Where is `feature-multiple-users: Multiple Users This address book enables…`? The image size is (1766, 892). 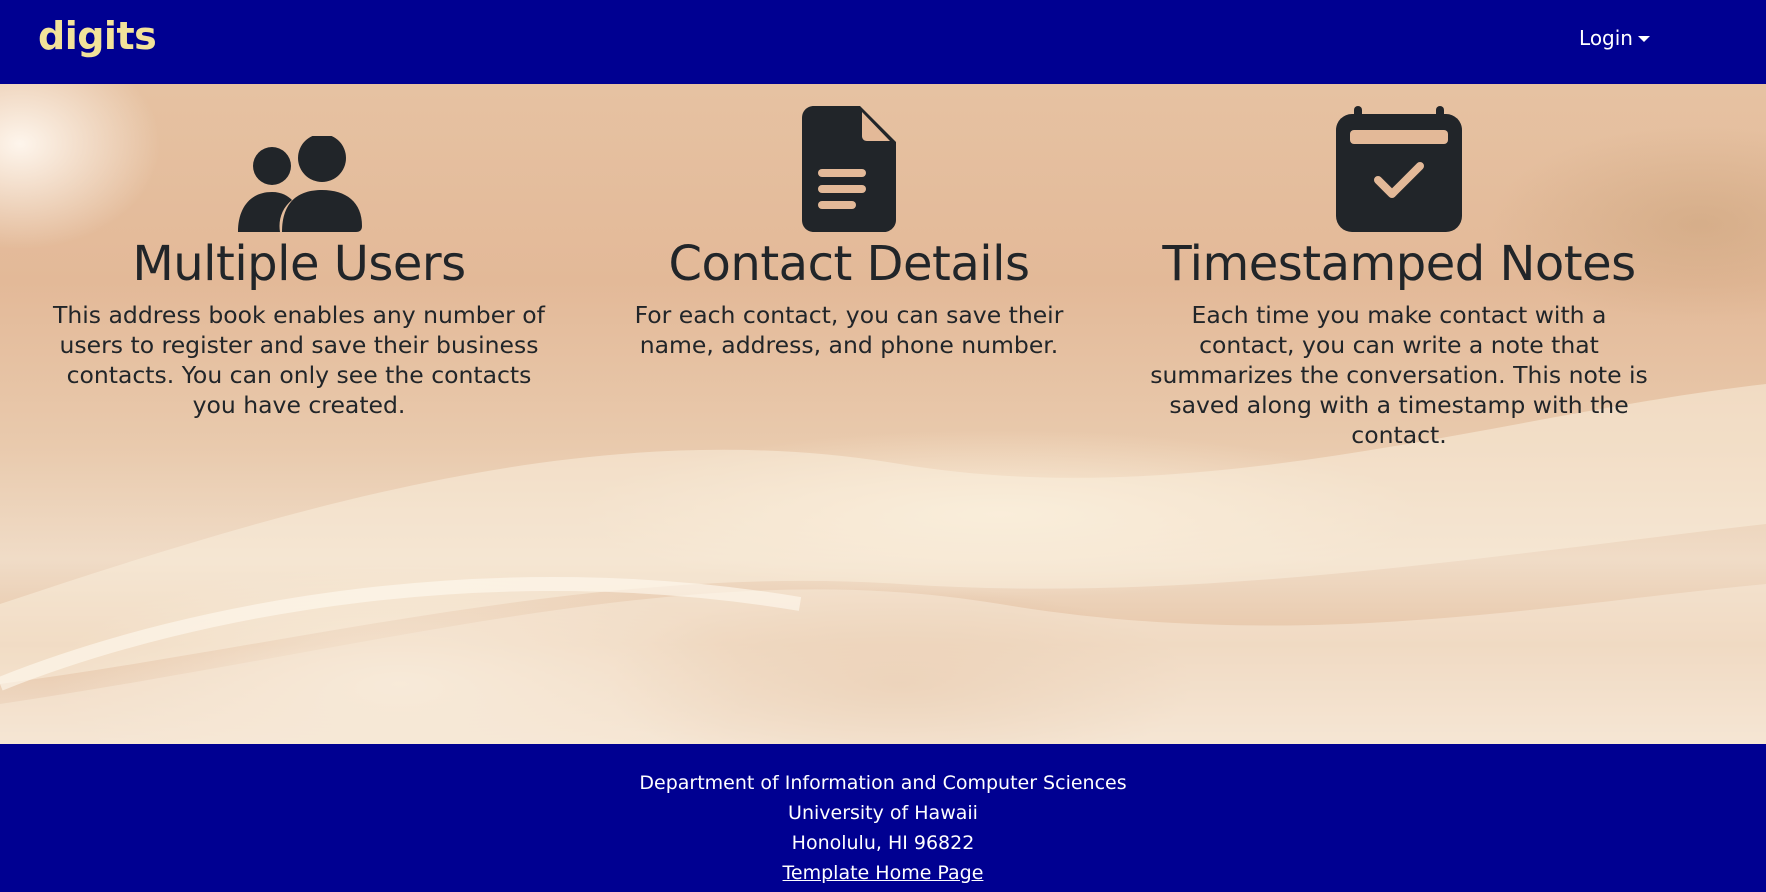 feature-multiple-users: Multiple Users This address book enables… is located at coordinates (299, 262).